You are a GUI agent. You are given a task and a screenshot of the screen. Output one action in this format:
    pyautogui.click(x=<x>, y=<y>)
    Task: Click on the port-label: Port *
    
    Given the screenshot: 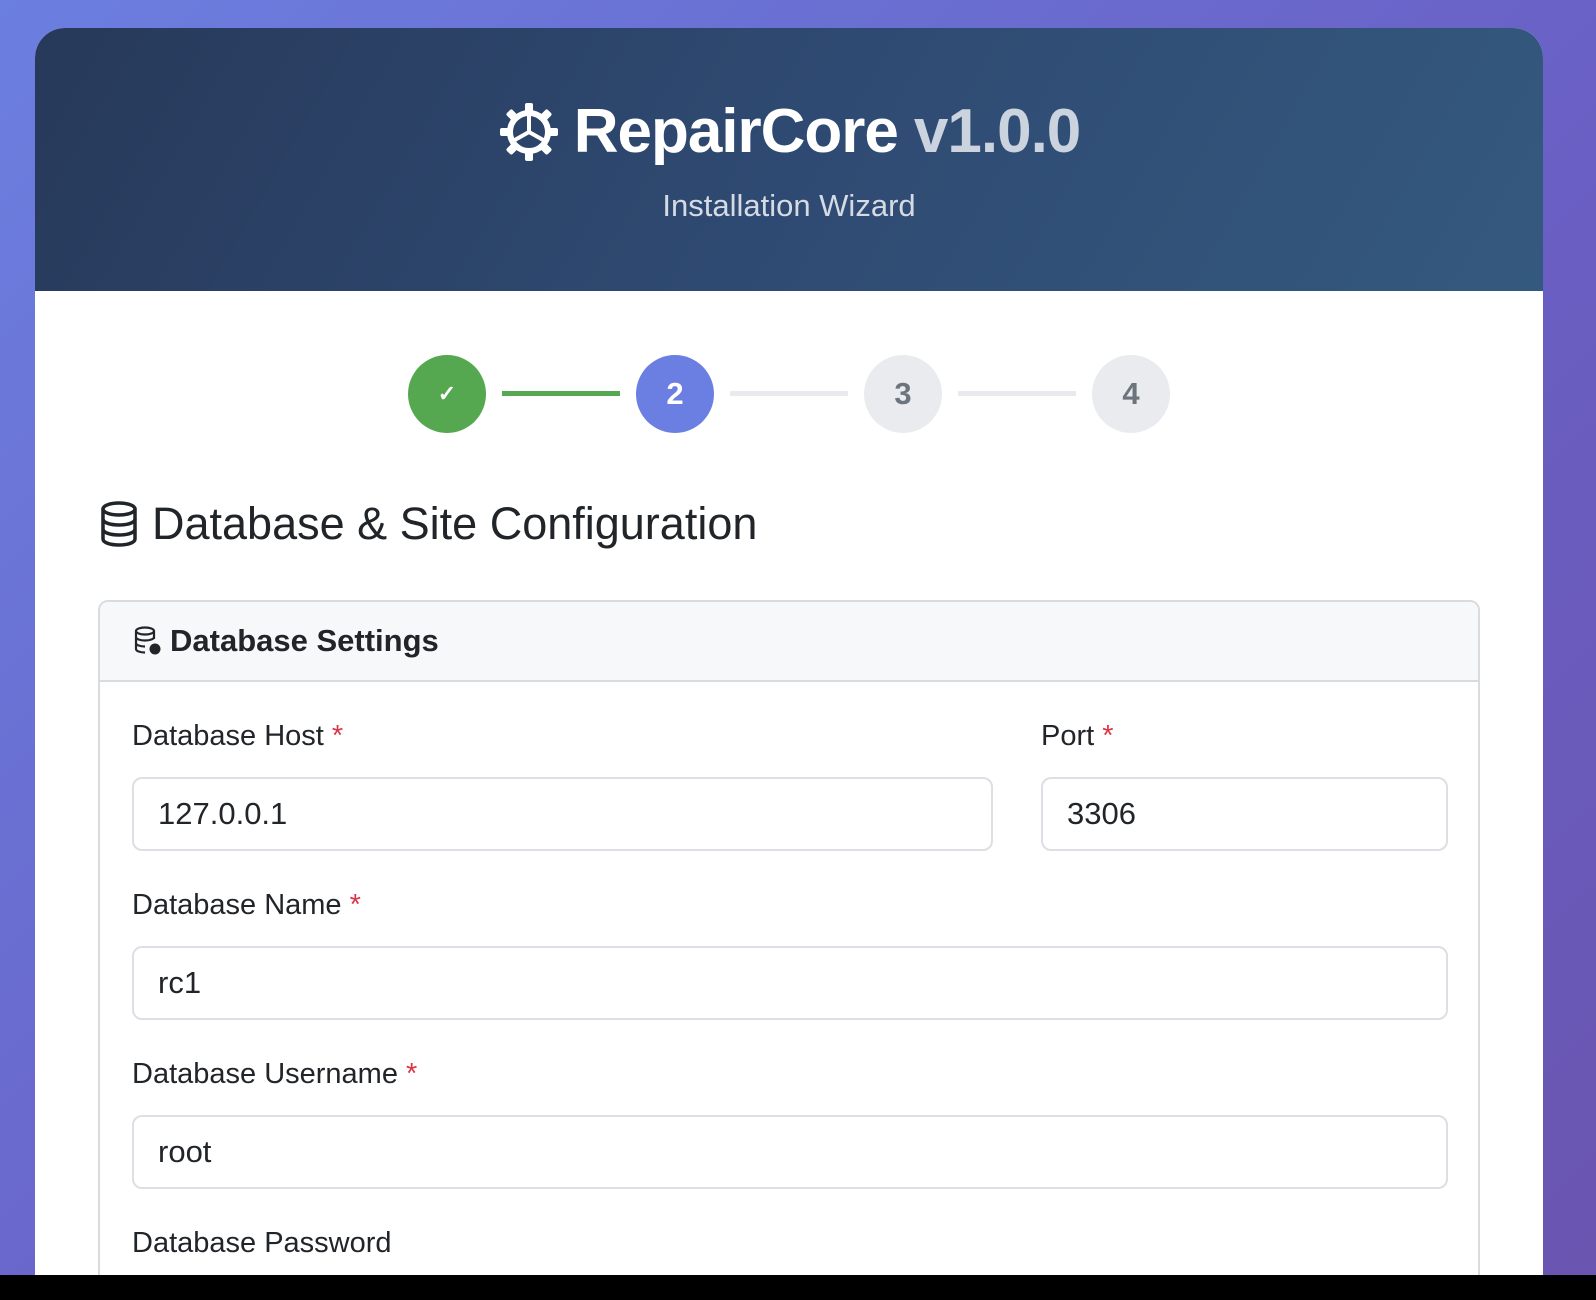 What is the action you would take?
    pyautogui.click(x=1077, y=736)
    